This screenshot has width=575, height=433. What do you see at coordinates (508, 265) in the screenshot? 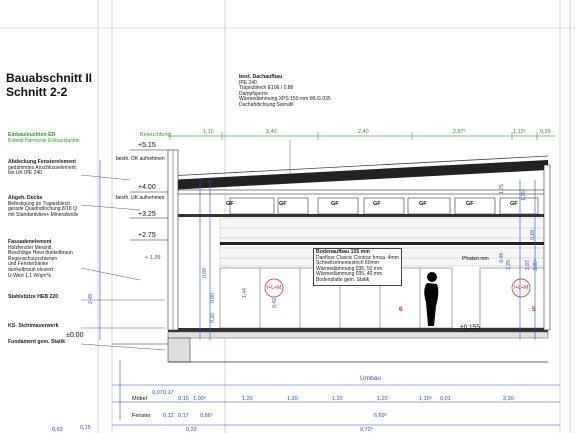
I see `vertical-dim: 3,25` at bounding box center [508, 265].